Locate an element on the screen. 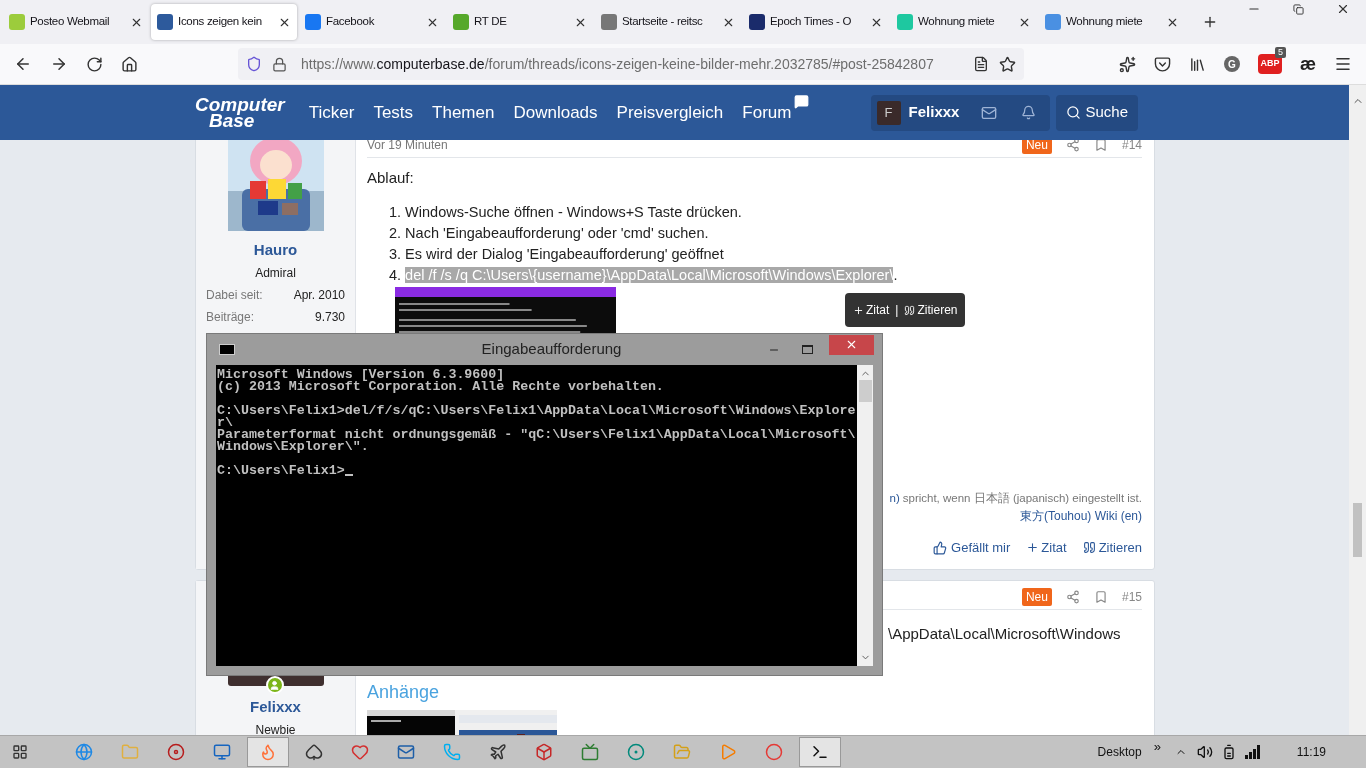  console-scrollbar is located at coordinates (865, 515).